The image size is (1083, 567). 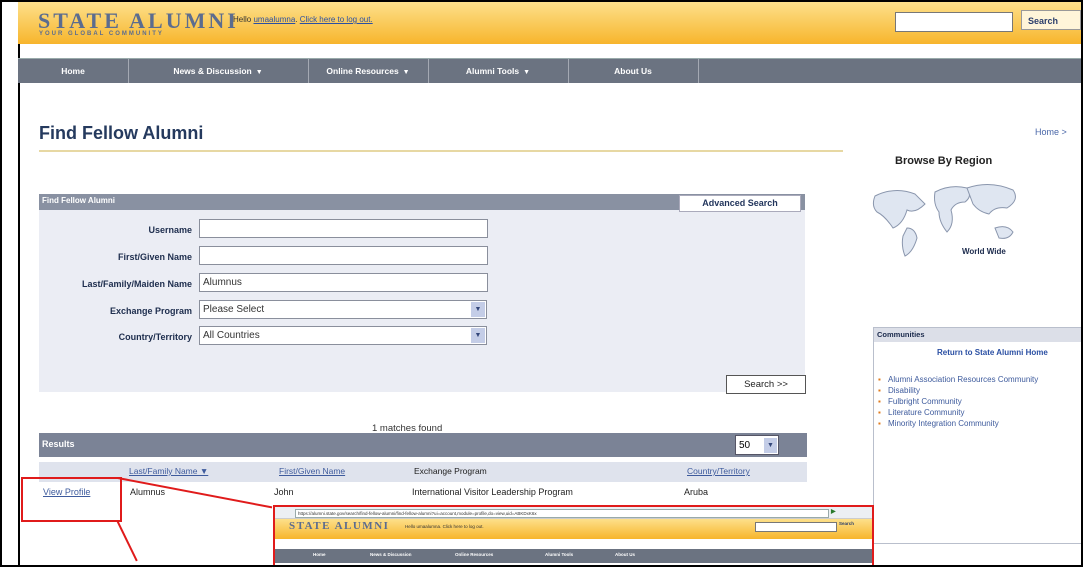 I want to click on community-item: ▪ Disability, so click(x=978, y=390).